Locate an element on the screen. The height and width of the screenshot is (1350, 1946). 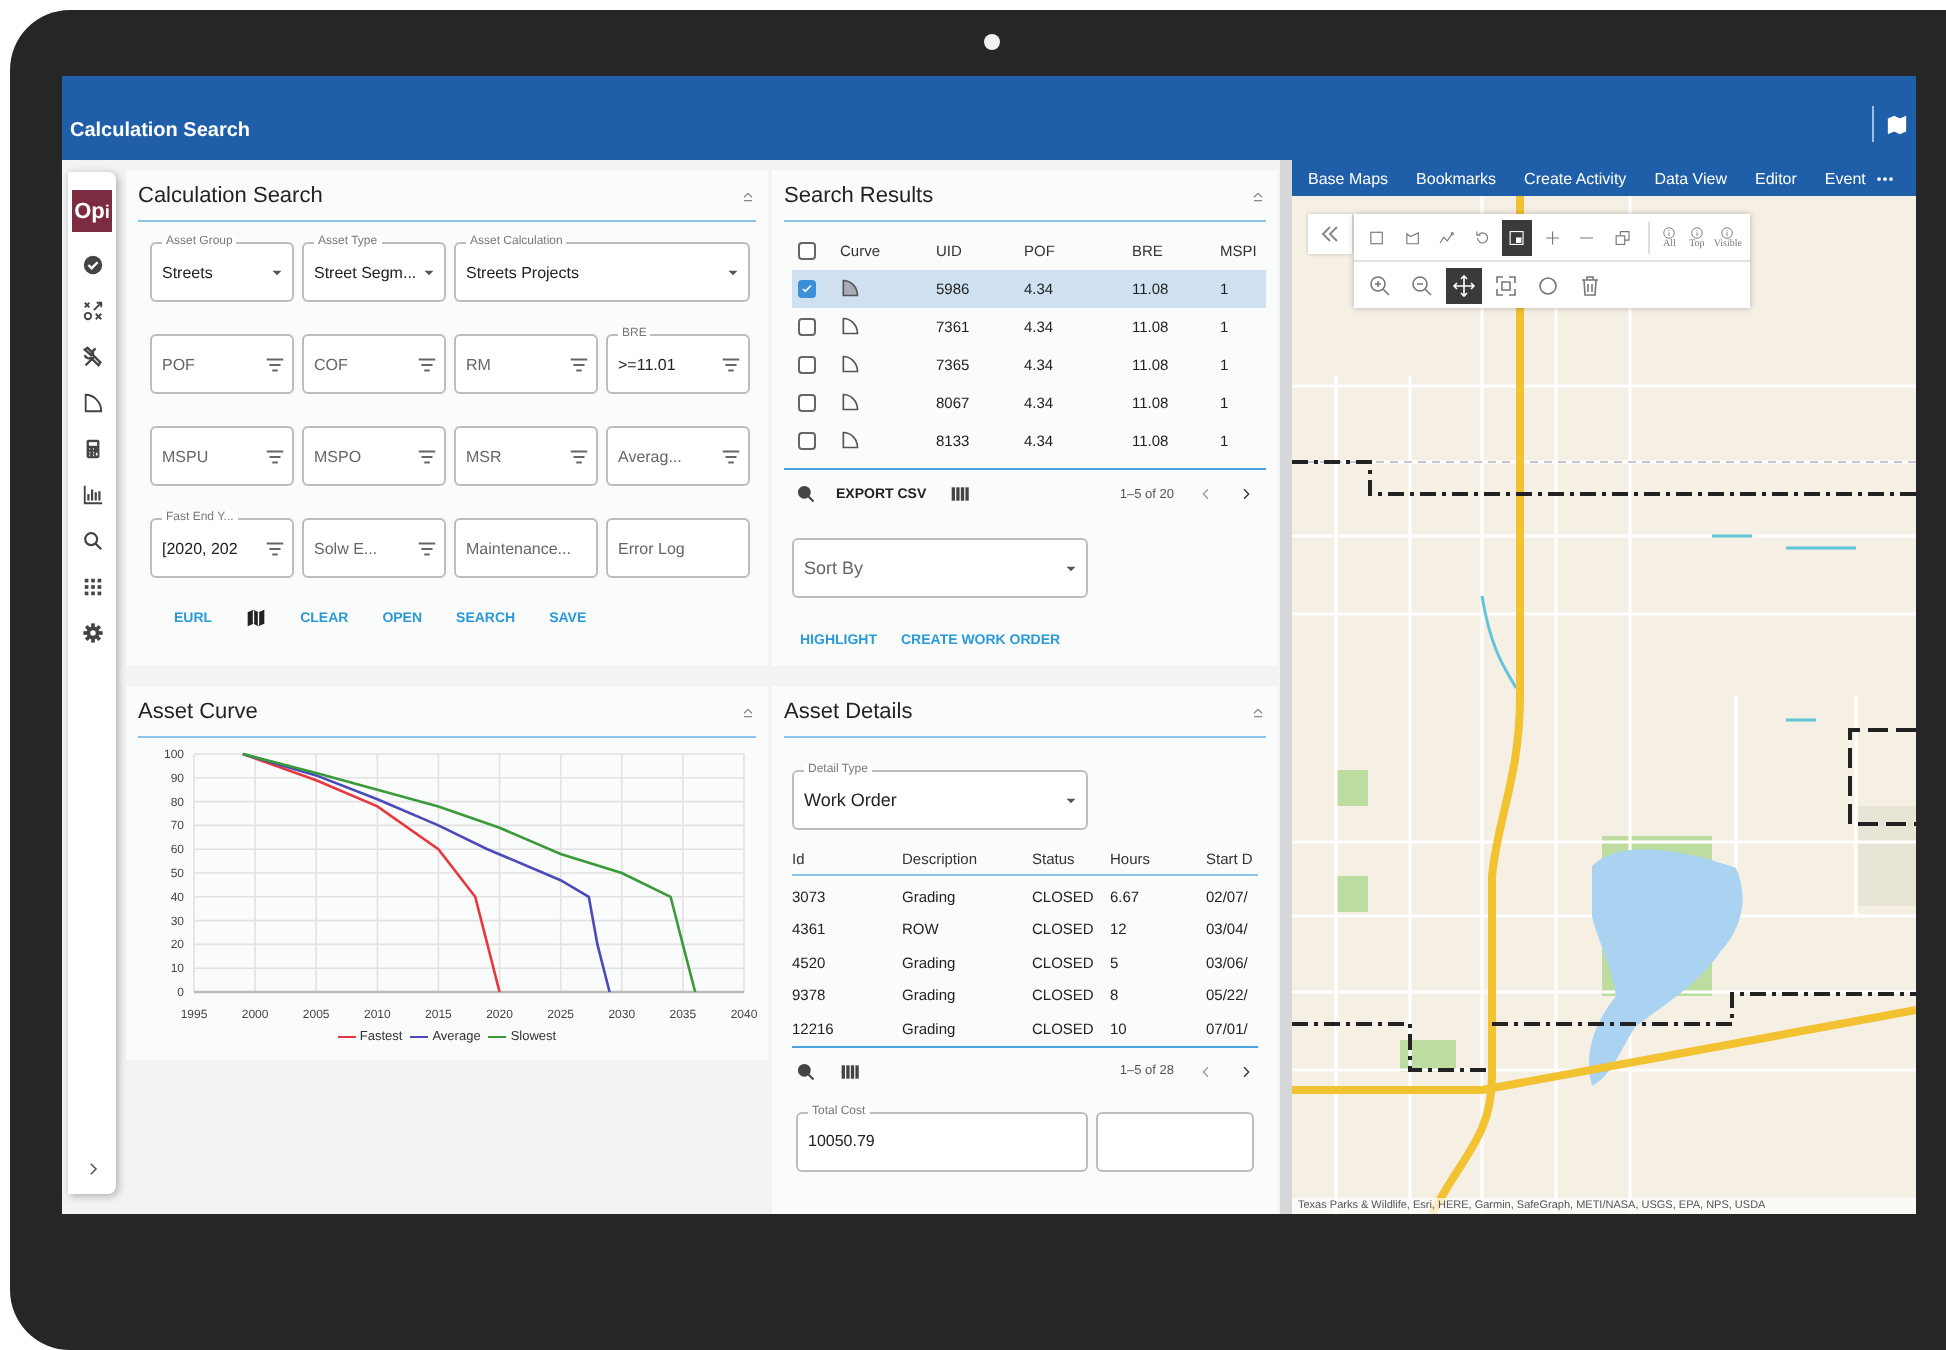
app-title: Calculation Search is located at coordinates (160, 131).